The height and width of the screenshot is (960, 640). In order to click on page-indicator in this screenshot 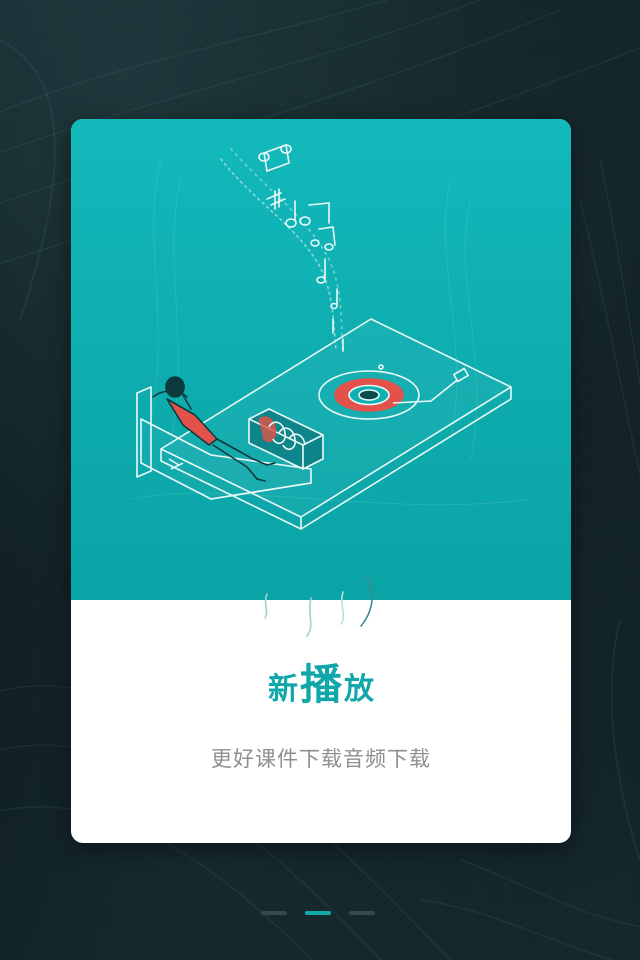, I will do `click(321, 914)`.